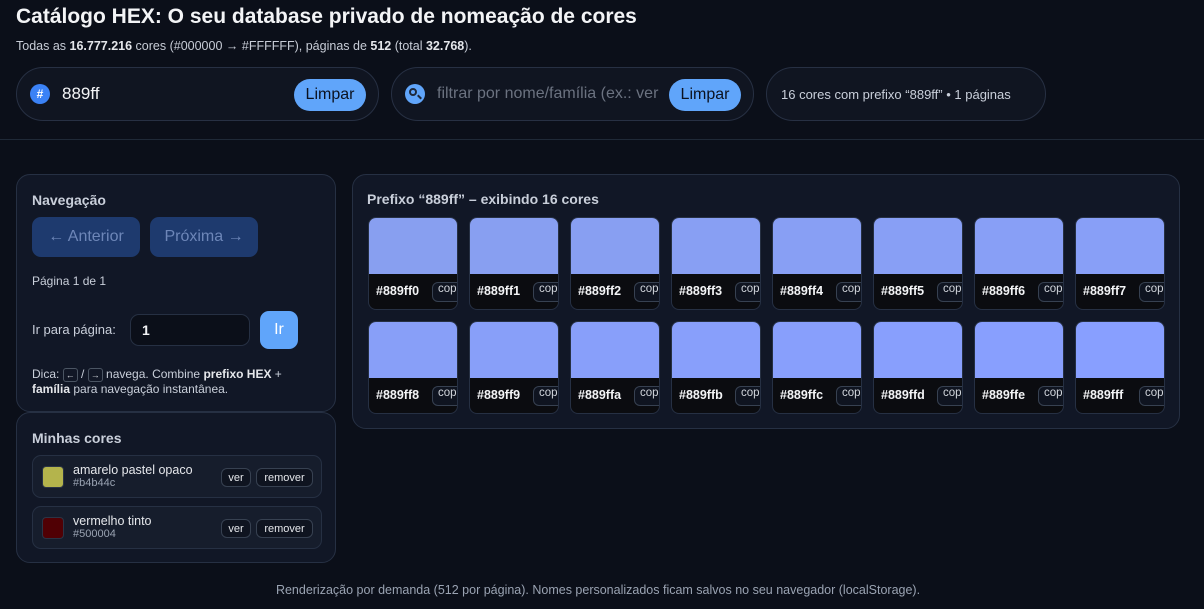 The width and height of the screenshot is (1204, 609). What do you see at coordinates (398, 291) in the screenshot?
I see `swatch-hex: #889ff0` at bounding box center [398, 291].